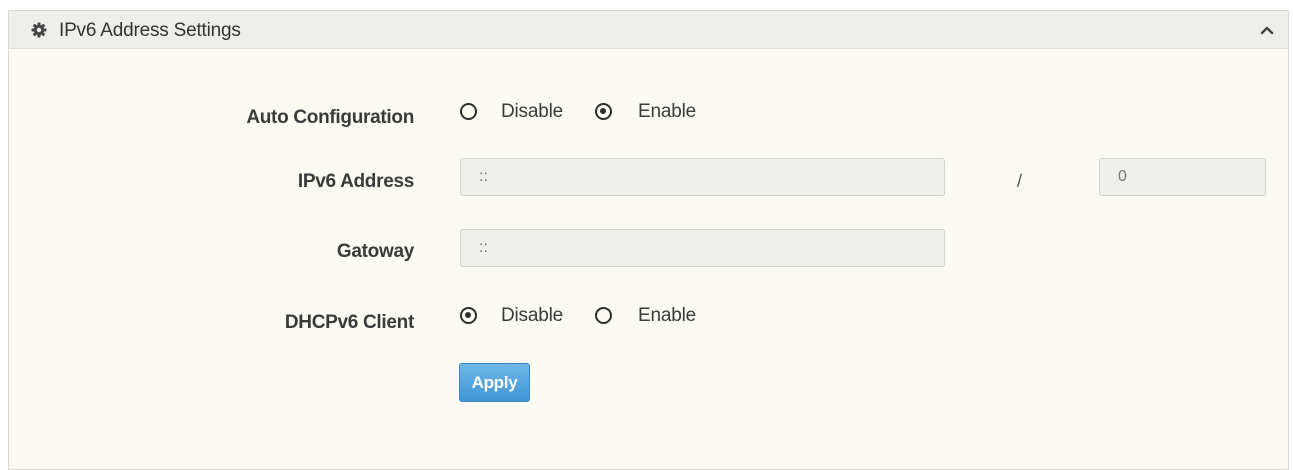 This screenshot has width=1293, height=470. Describe the element at coordinates (702, 248) in the screenshot. I see `gateway-input` at that location.